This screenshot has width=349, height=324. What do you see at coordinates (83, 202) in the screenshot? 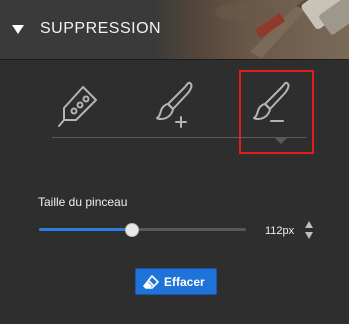
I see `brush-size-label: Taille du pinceau` at bounding box center [83, 202].